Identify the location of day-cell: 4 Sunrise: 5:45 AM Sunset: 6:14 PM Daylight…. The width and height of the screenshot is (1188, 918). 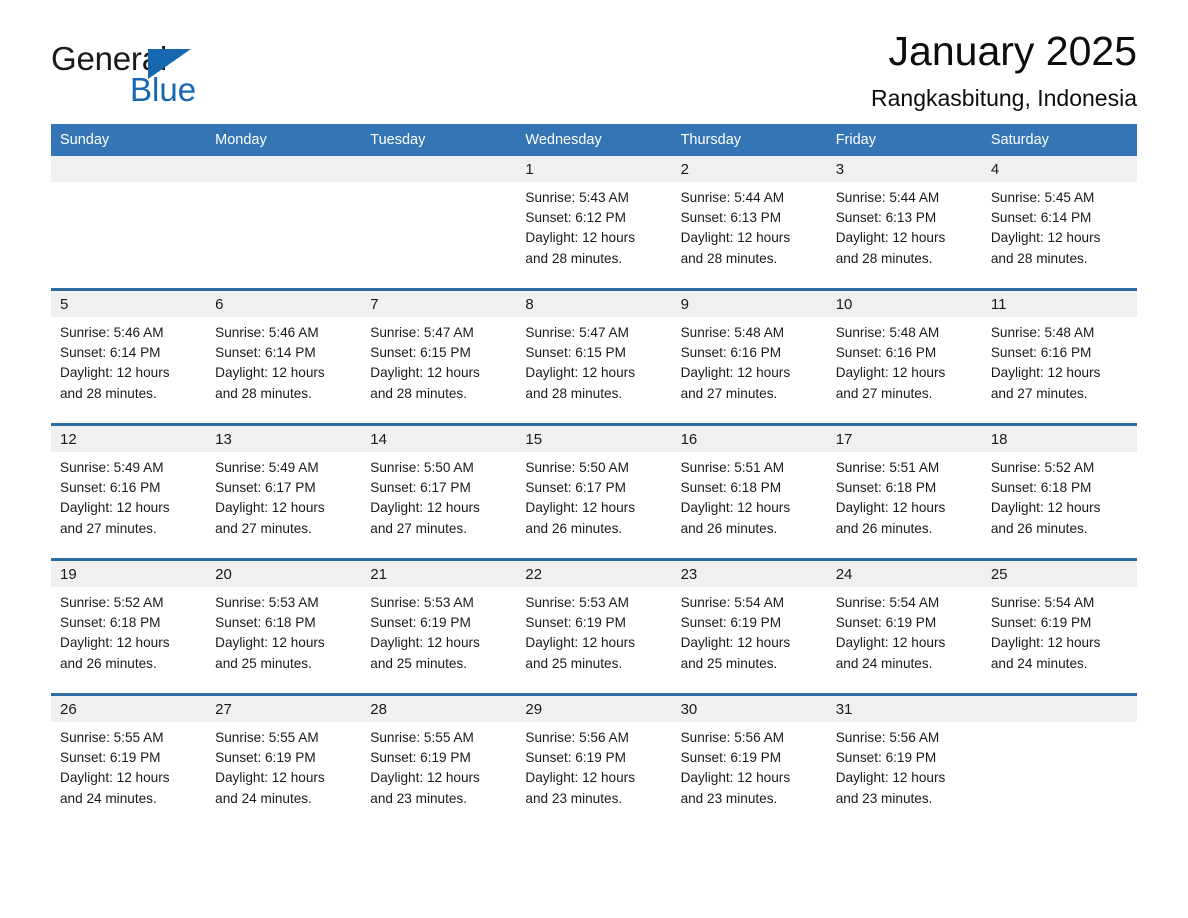
(1059, 223).